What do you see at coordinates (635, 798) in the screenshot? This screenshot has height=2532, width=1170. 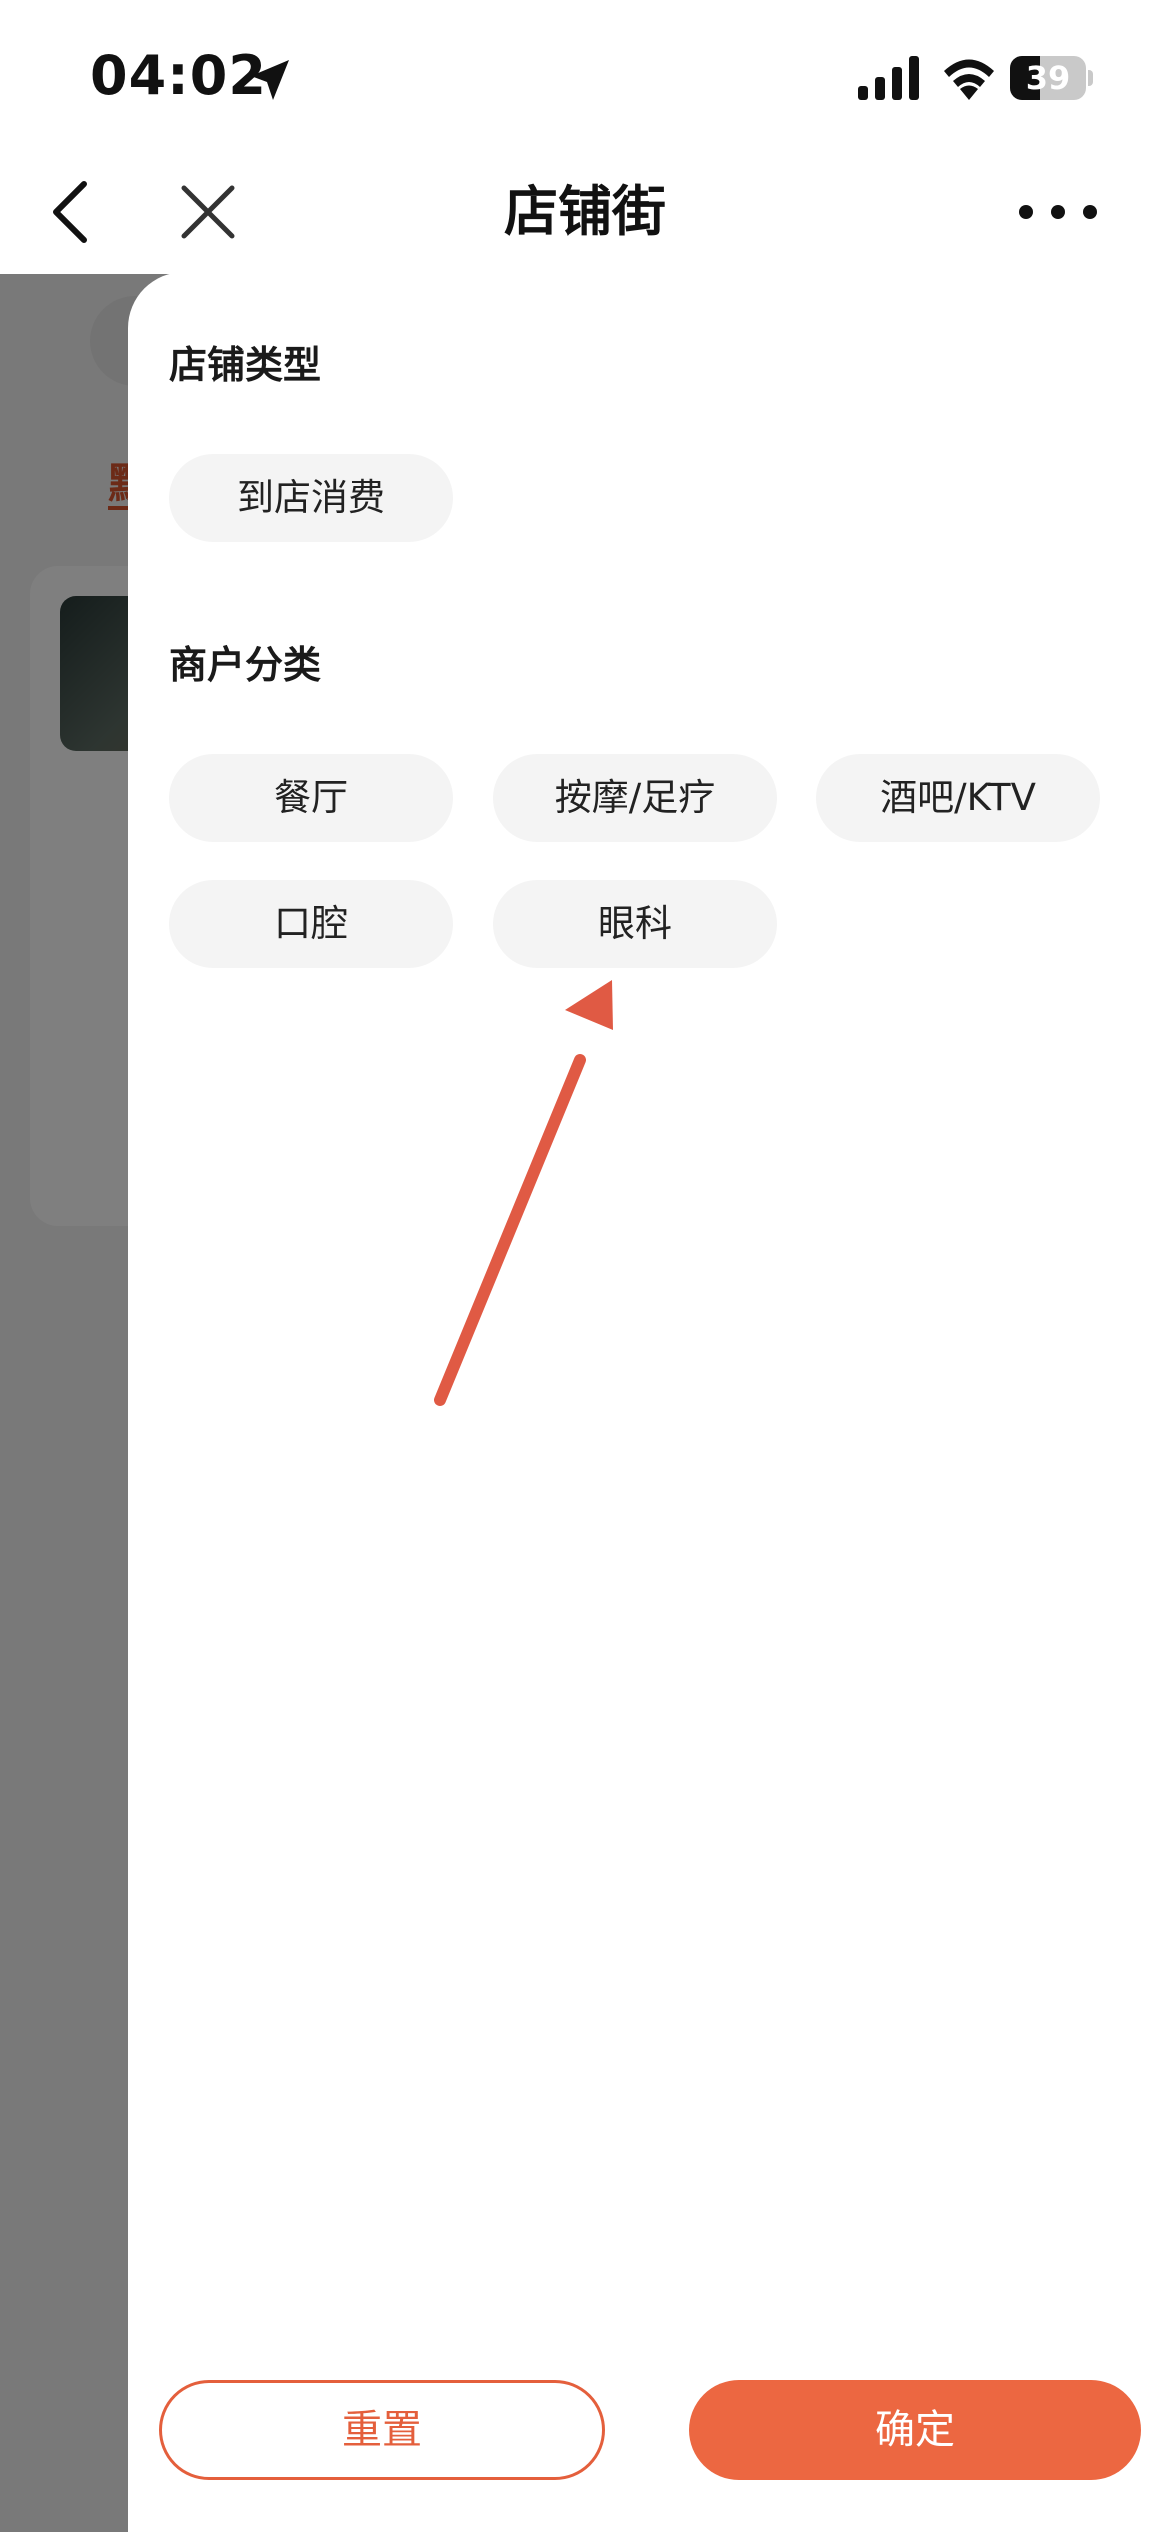 I see `chip-massage-foot-spa: 按摩/足疗` at bounding box center [635, 798].